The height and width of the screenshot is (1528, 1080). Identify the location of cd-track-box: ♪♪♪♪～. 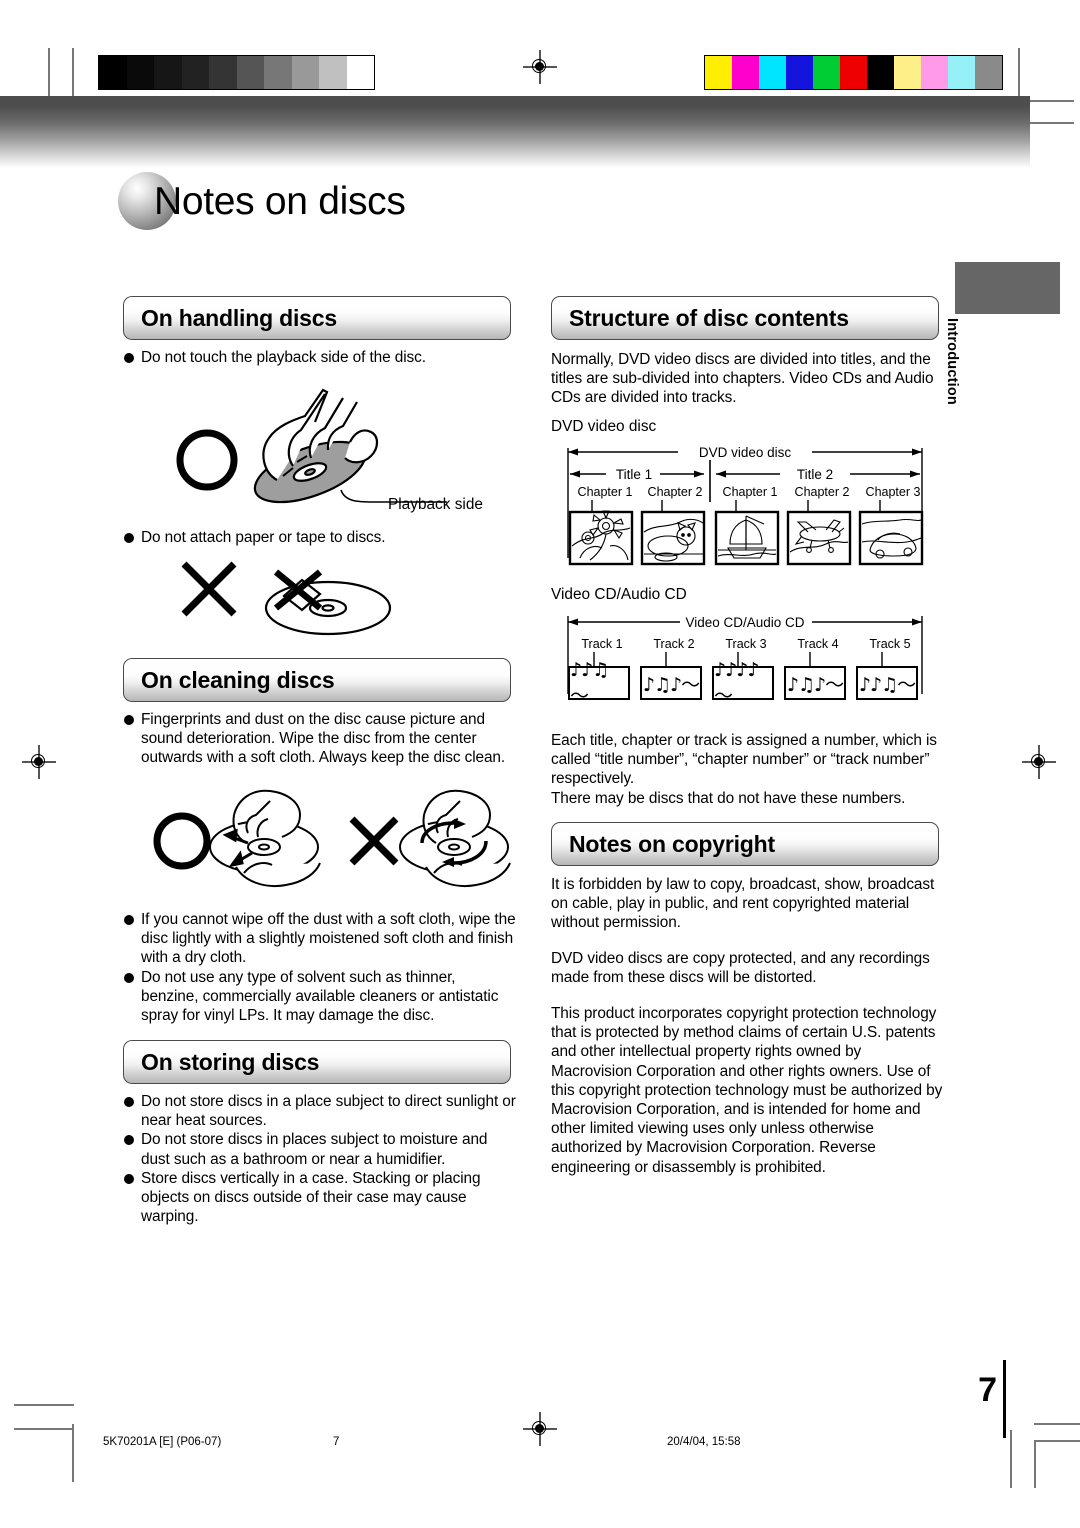
(743, 683).